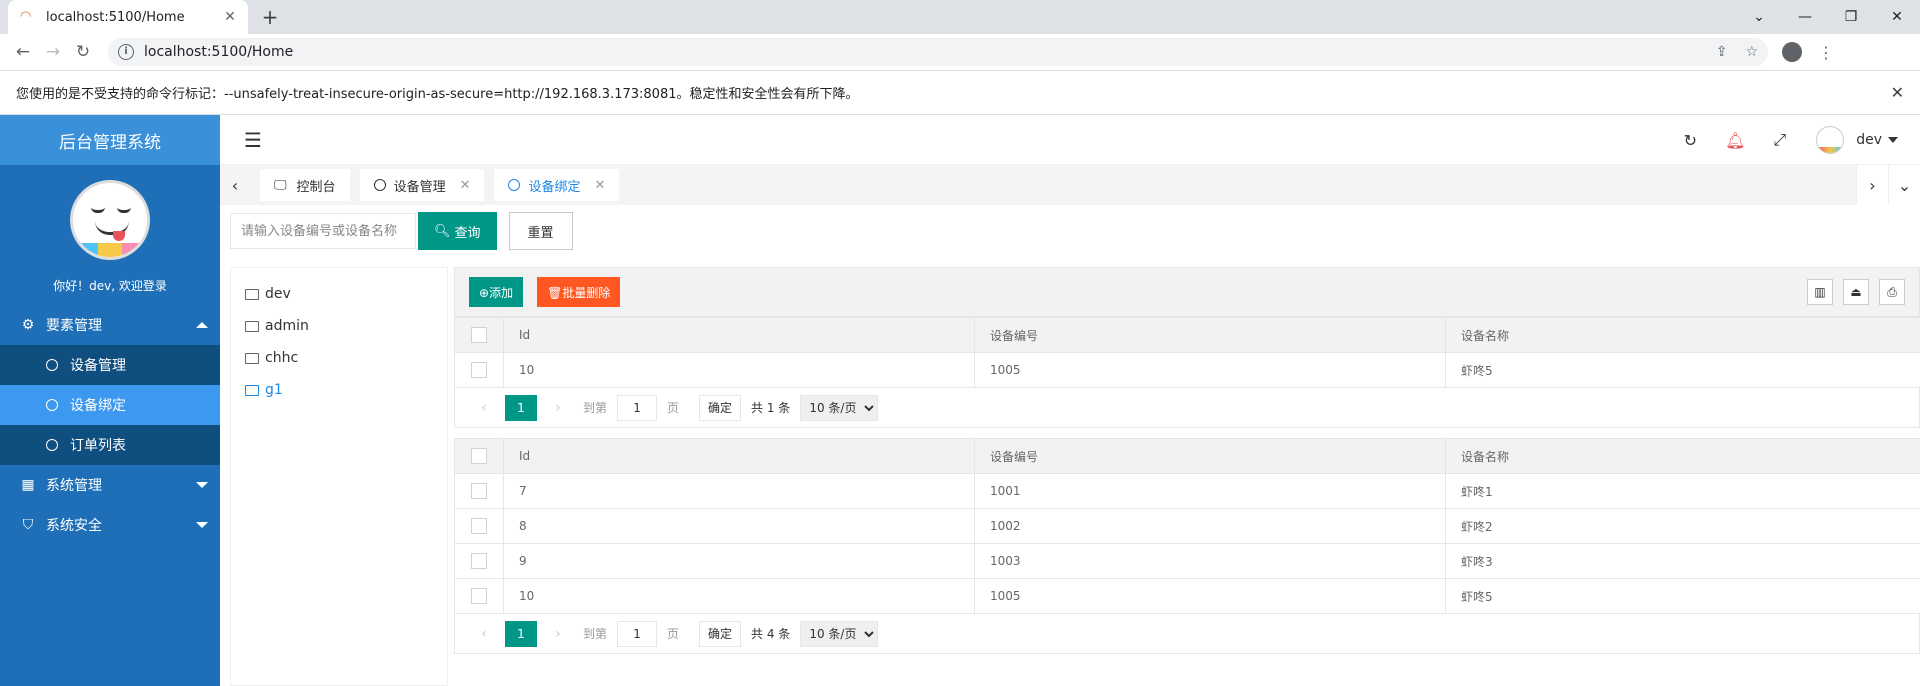  Describe the element at coordinates (1897, 17) in the screenshot. I see `close-window-icon: ✕` at that location.